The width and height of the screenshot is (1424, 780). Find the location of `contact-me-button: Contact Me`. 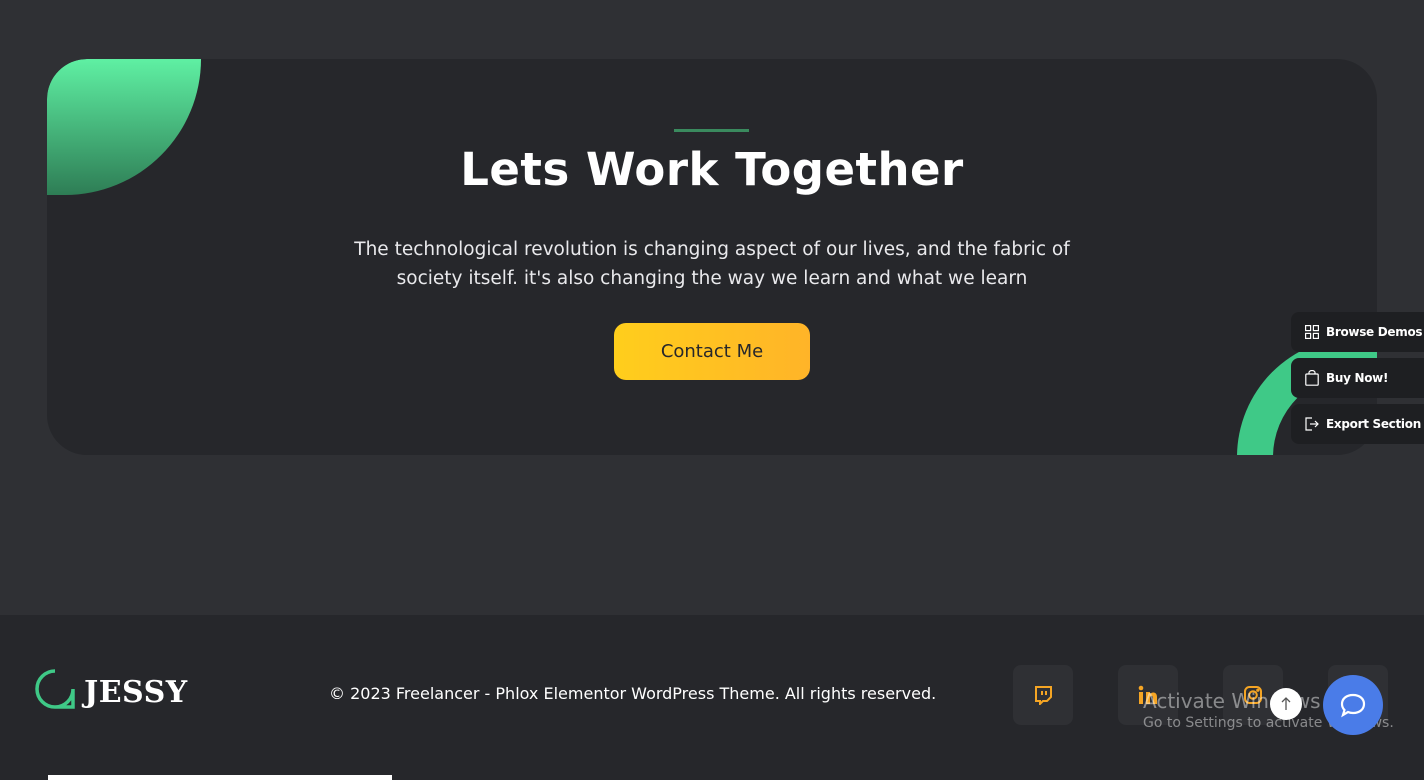

contact-me-button: Contact Me is located at coordinates (712, 351).